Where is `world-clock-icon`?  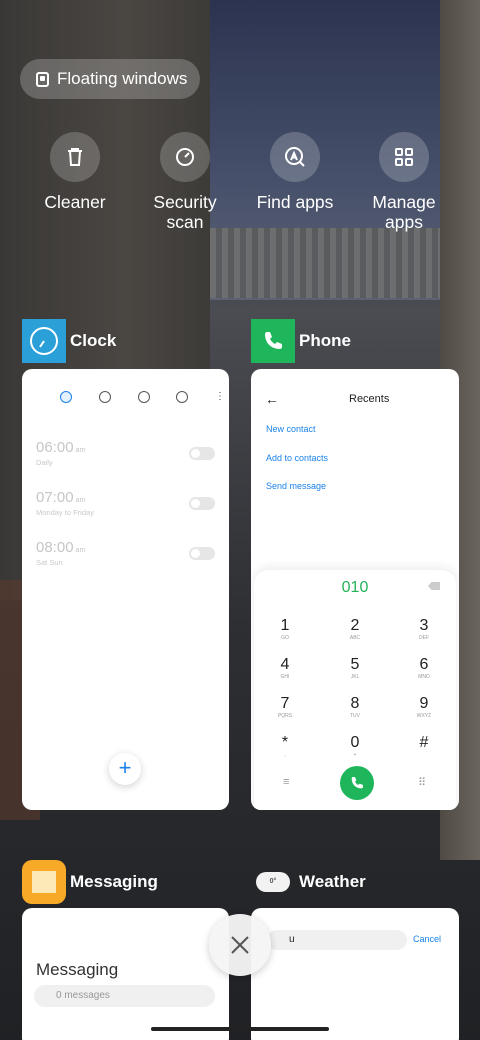 world-clock-icon is located at coordinates (104, 397).